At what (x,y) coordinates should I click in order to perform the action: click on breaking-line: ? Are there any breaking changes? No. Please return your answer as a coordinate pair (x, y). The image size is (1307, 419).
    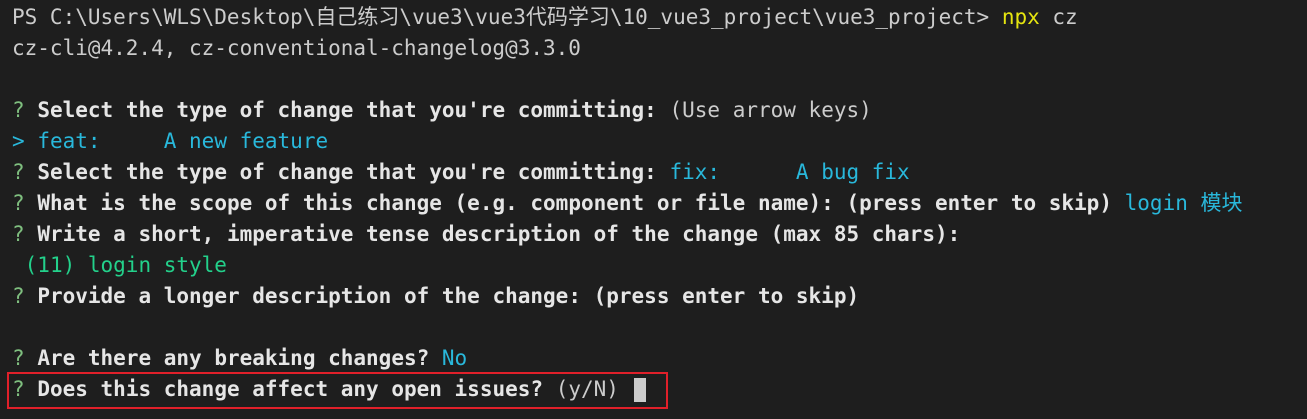
    Looking at the image, I should click on (239, 358).